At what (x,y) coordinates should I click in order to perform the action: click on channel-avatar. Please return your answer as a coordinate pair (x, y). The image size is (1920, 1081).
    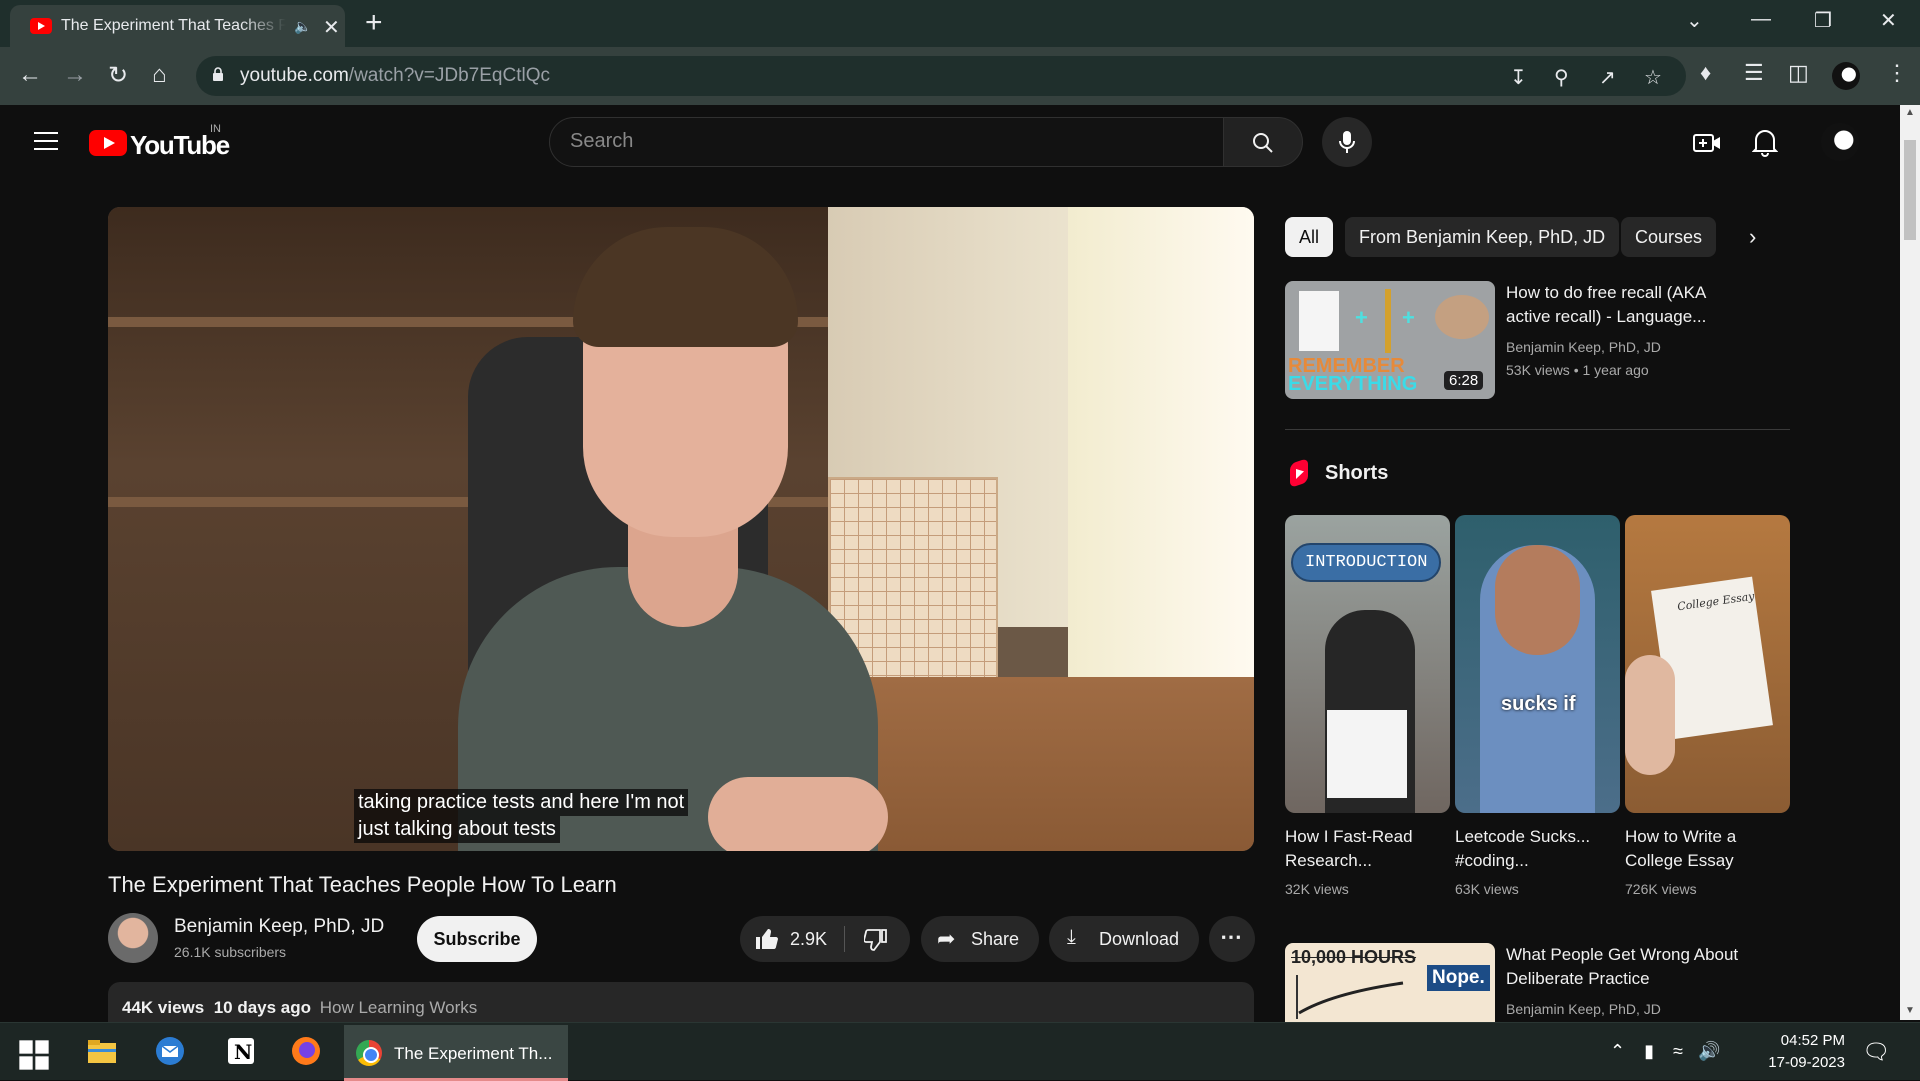
    Looking at the image, I should click on (133, 938).